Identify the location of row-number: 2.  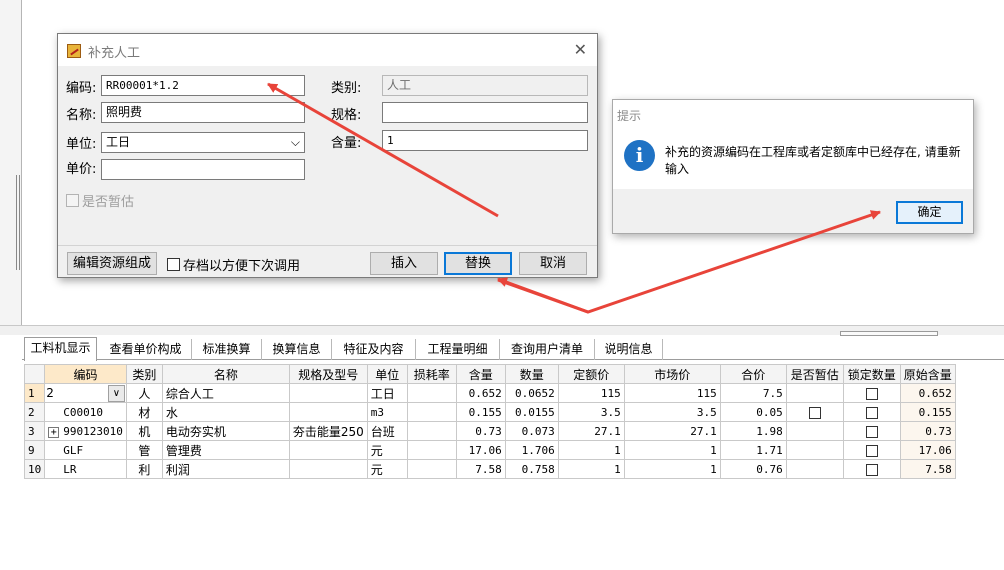
(34, 412).